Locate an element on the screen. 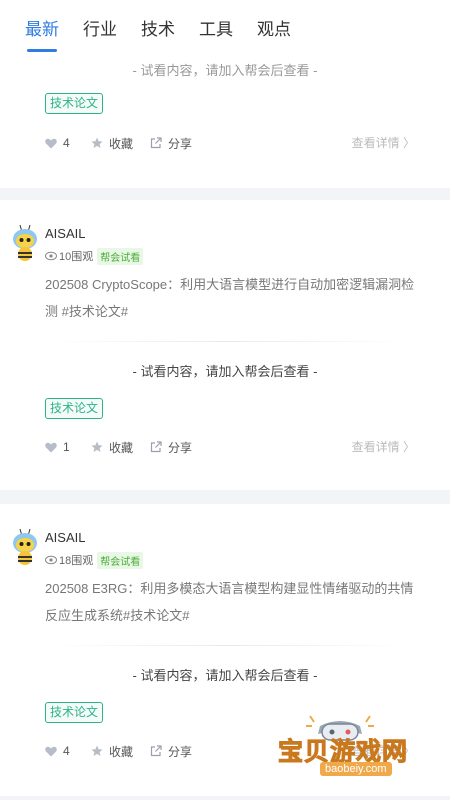 The height and width of the screenshot is (800, 450). action-bar: 1 收藏 分享 查看详情 〉 is located at coordinates (230, 447).